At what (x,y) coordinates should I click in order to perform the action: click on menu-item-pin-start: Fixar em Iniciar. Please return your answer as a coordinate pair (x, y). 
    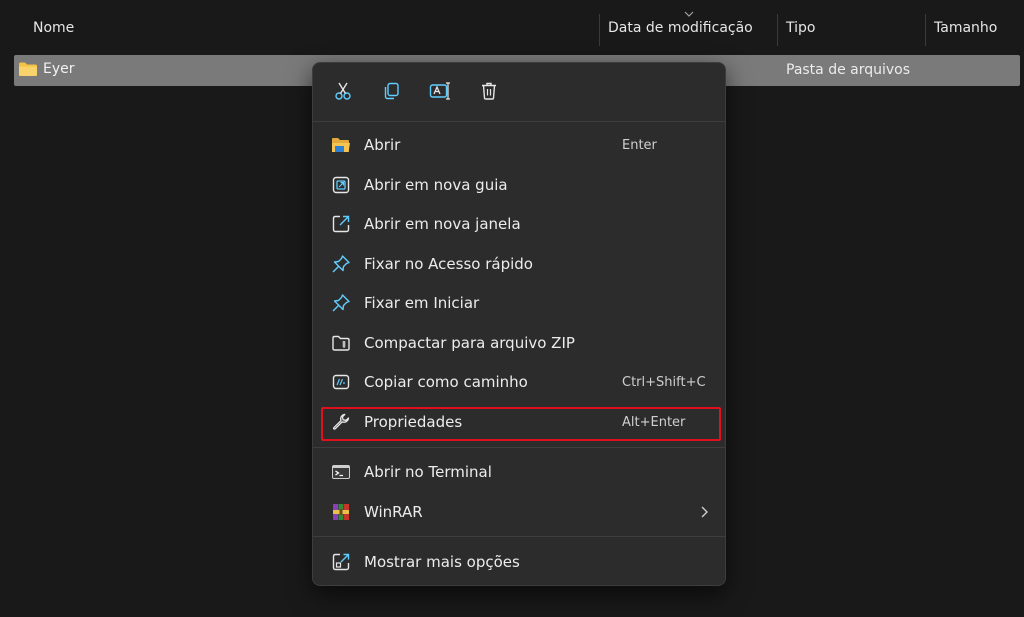
    Looking at the image, I should click on (519, 303).